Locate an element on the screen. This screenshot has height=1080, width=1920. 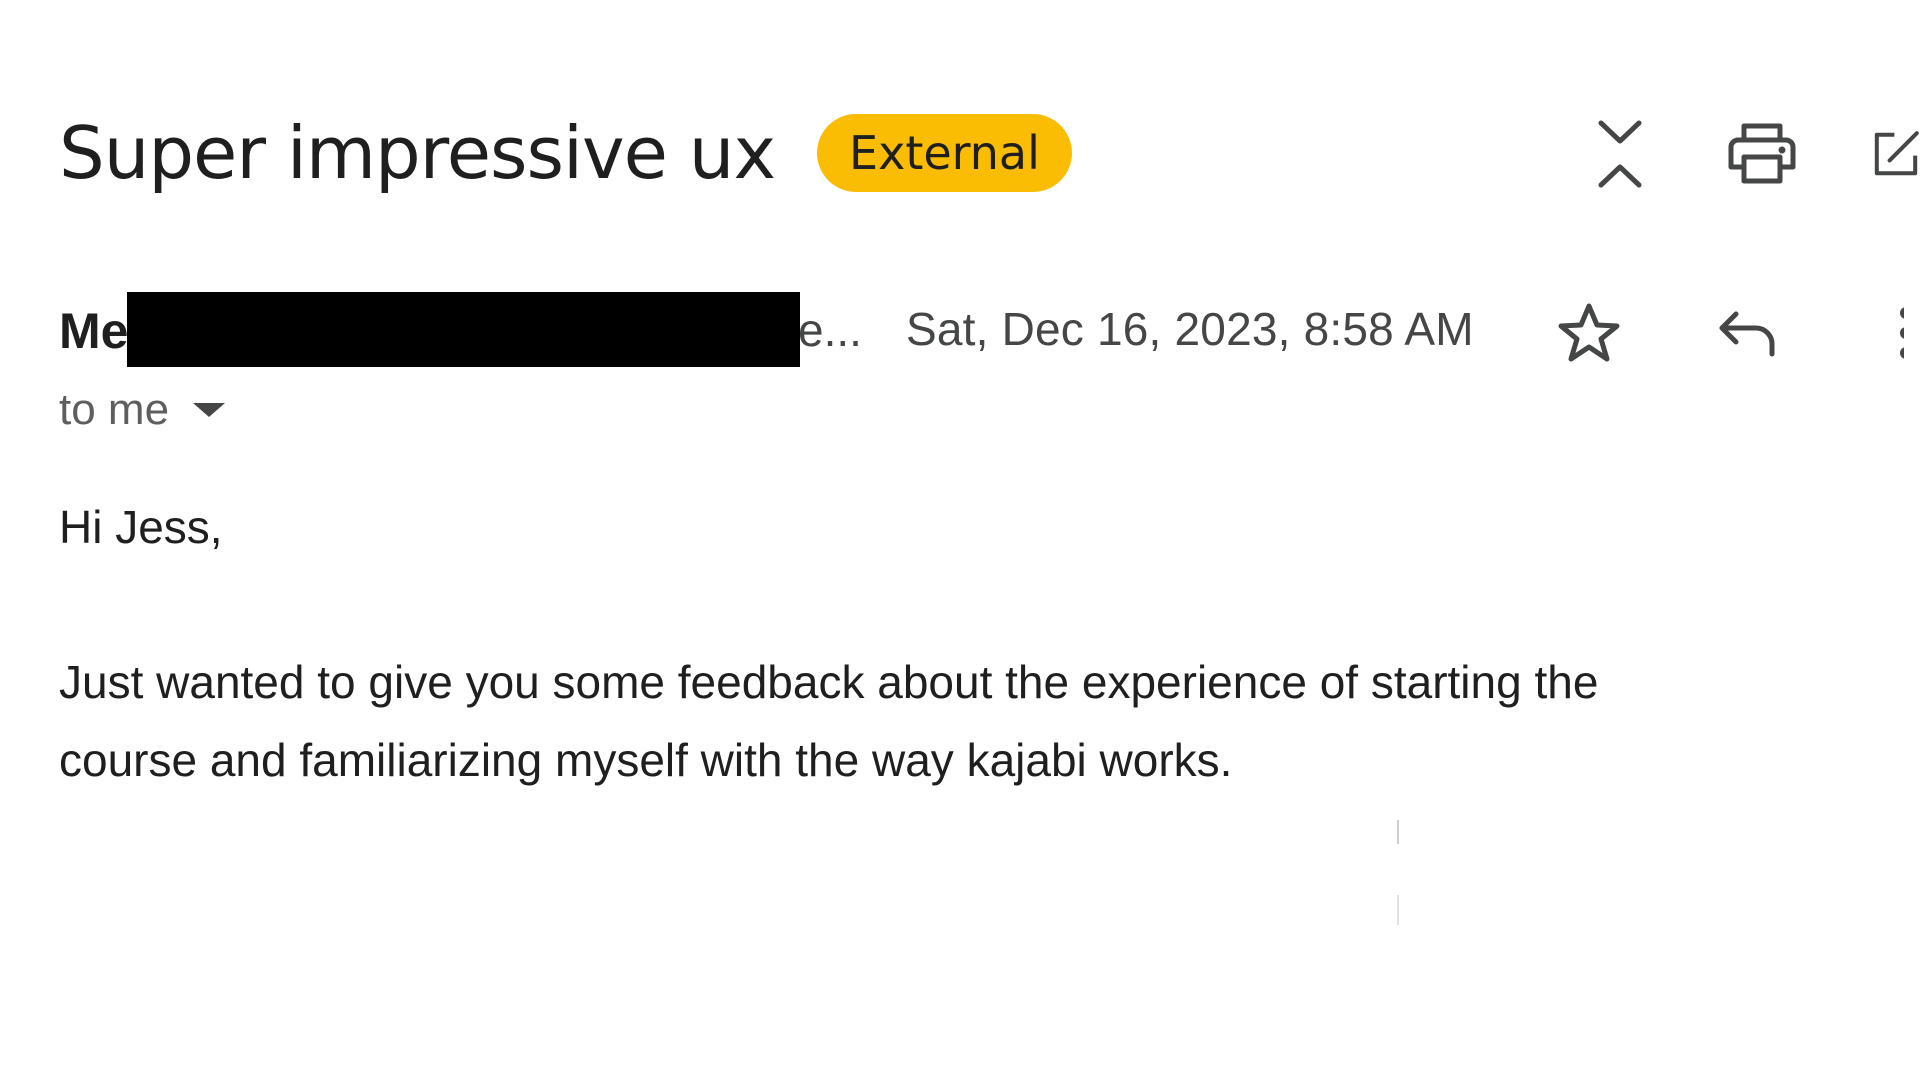
reply-button is located at coordinates (1747, 333).